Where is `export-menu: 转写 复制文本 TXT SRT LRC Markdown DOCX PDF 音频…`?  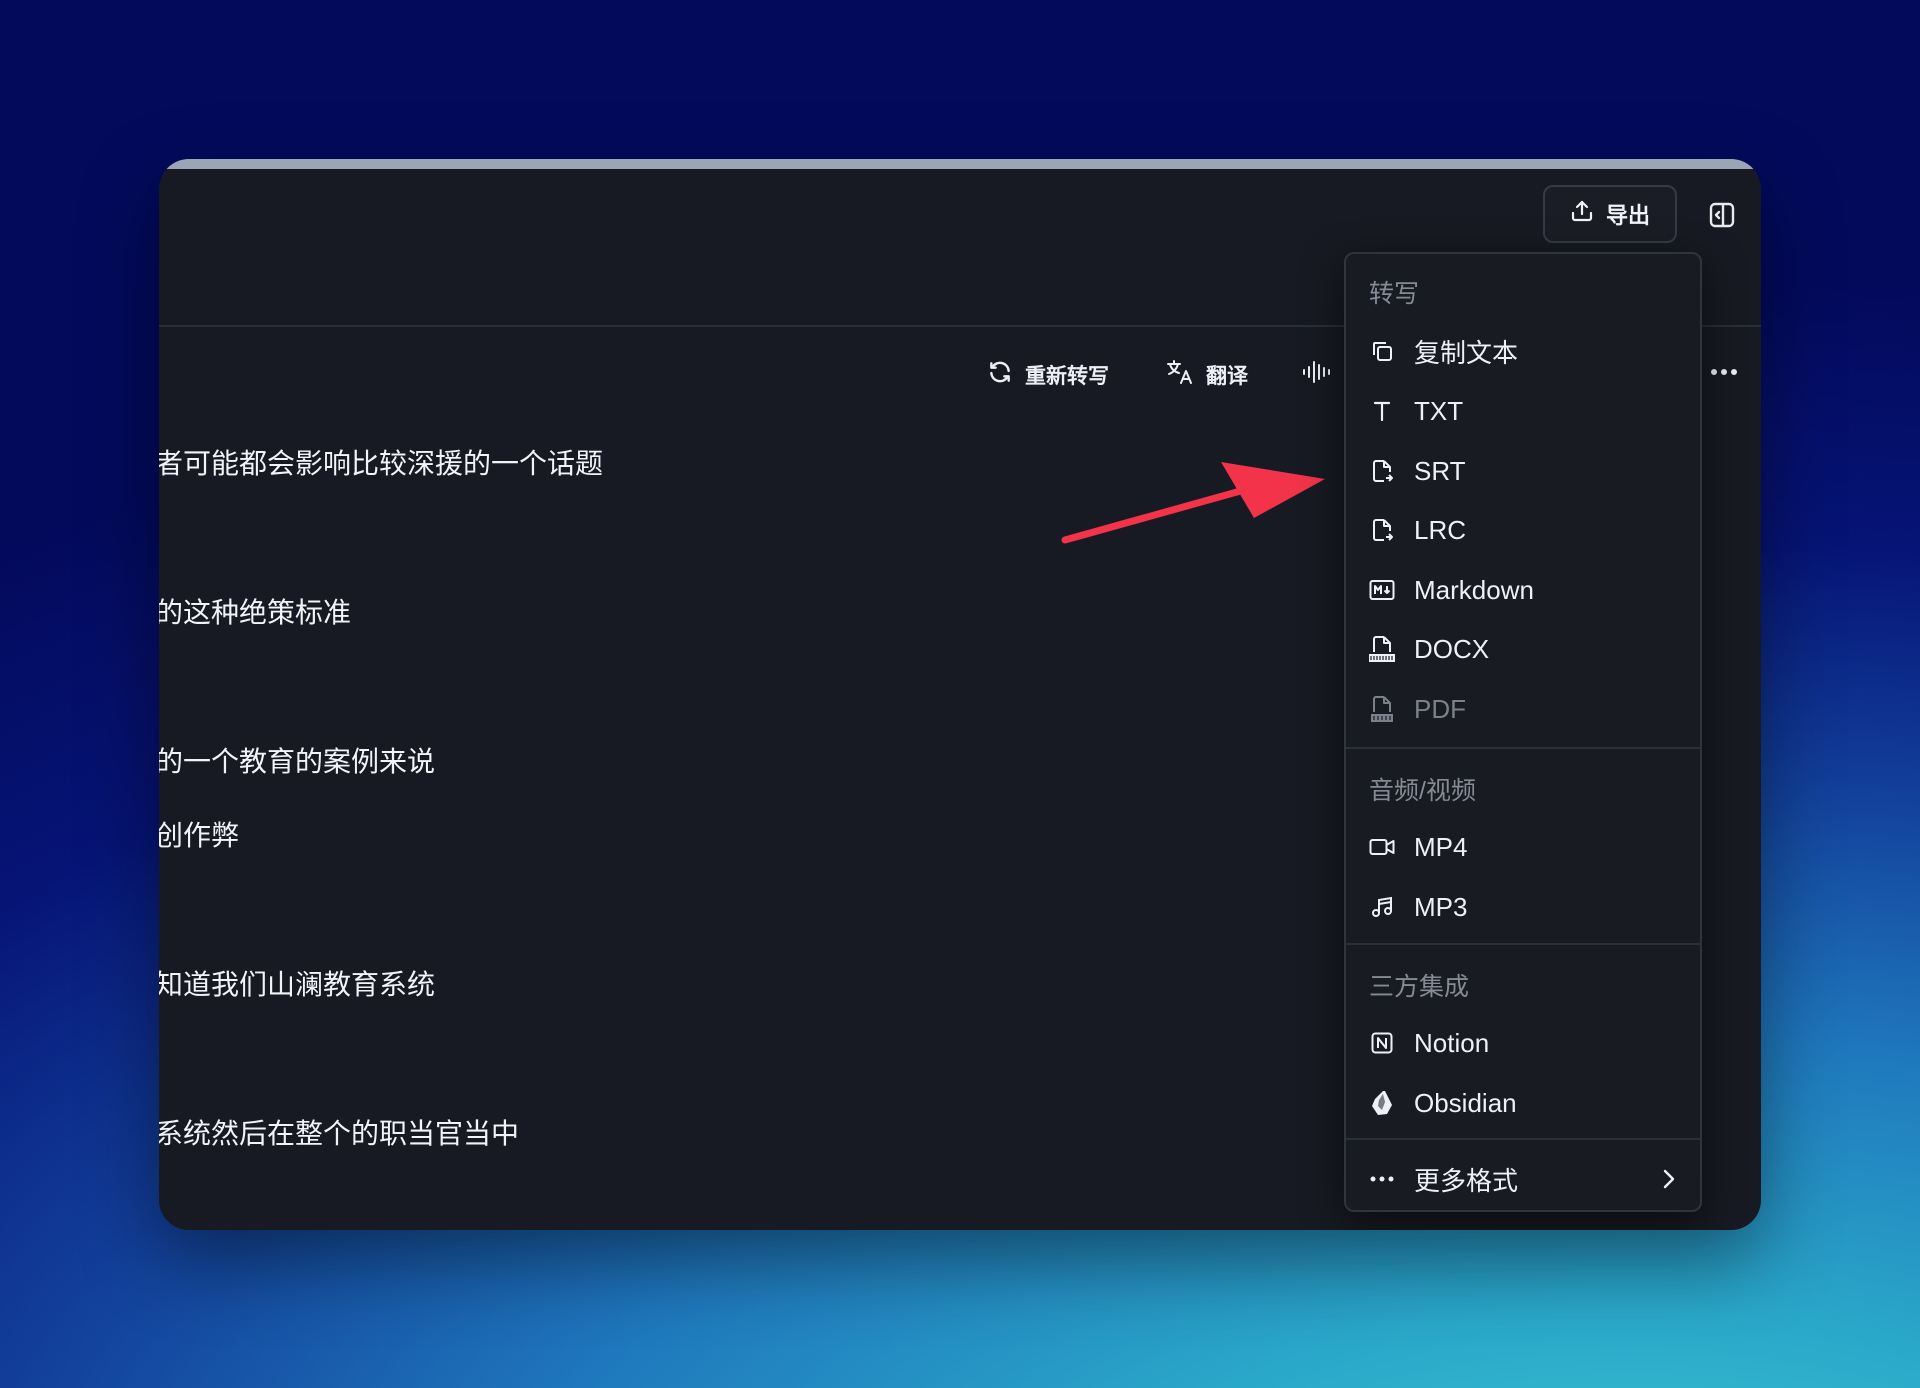 export-menu: 转写 复制文本 TXT SRT LRC Markdown DOCX PDF 音频… is located at coordinates (1523, 732).